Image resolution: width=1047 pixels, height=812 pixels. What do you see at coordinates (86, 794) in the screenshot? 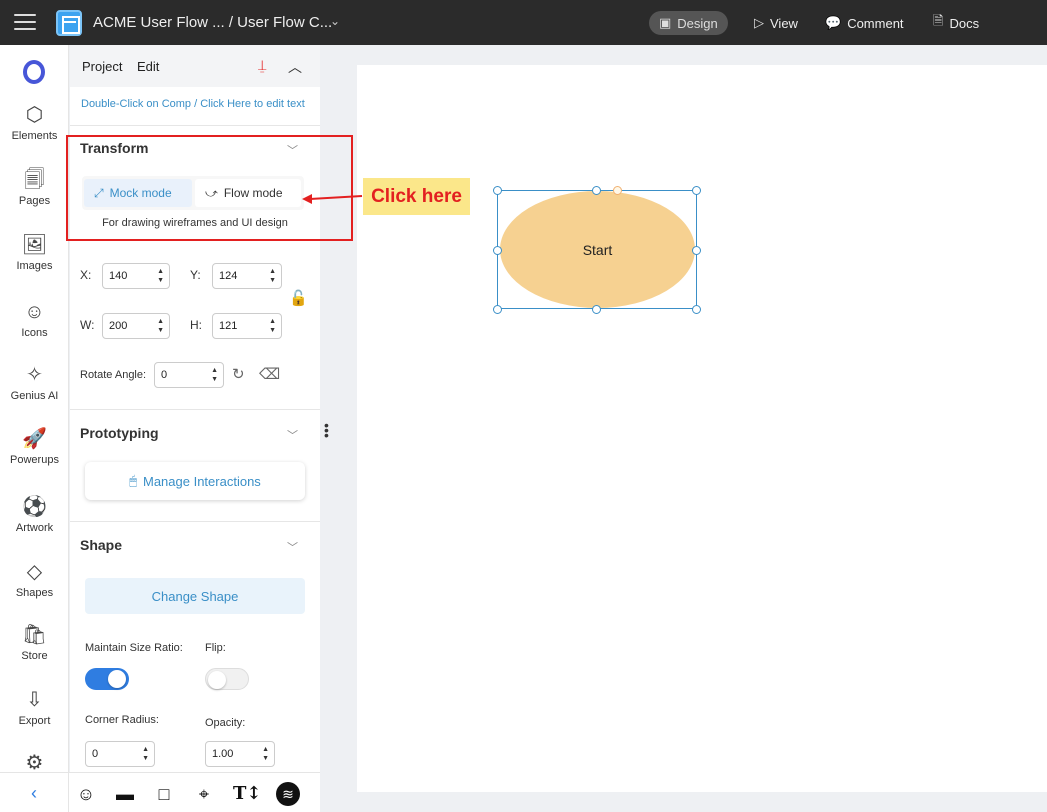
I see `emoji-tool-icon: ☺` at bounding box center [86, 794].